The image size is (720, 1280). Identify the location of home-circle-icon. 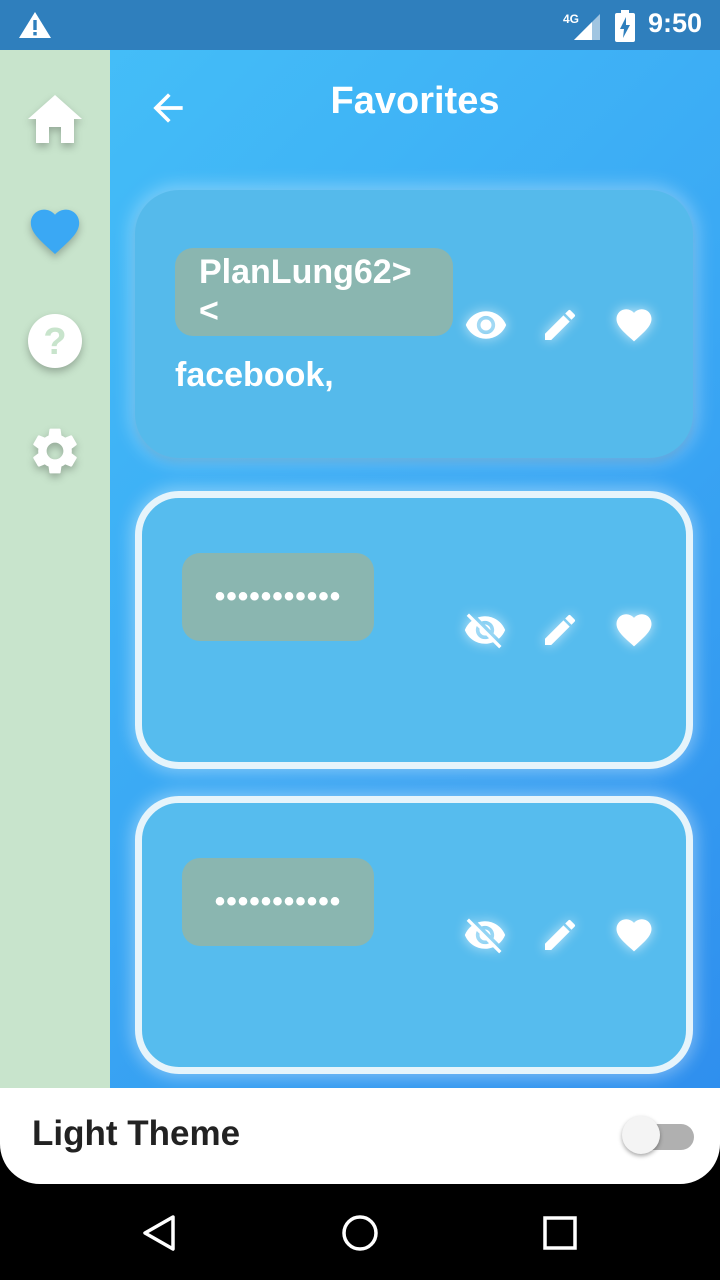
(360, 1233).